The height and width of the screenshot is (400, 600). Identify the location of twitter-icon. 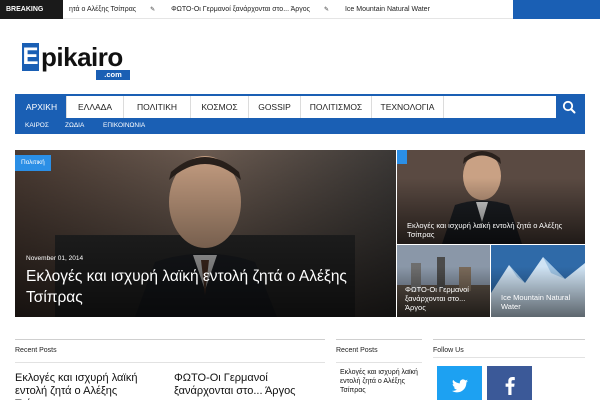
(459, 386).